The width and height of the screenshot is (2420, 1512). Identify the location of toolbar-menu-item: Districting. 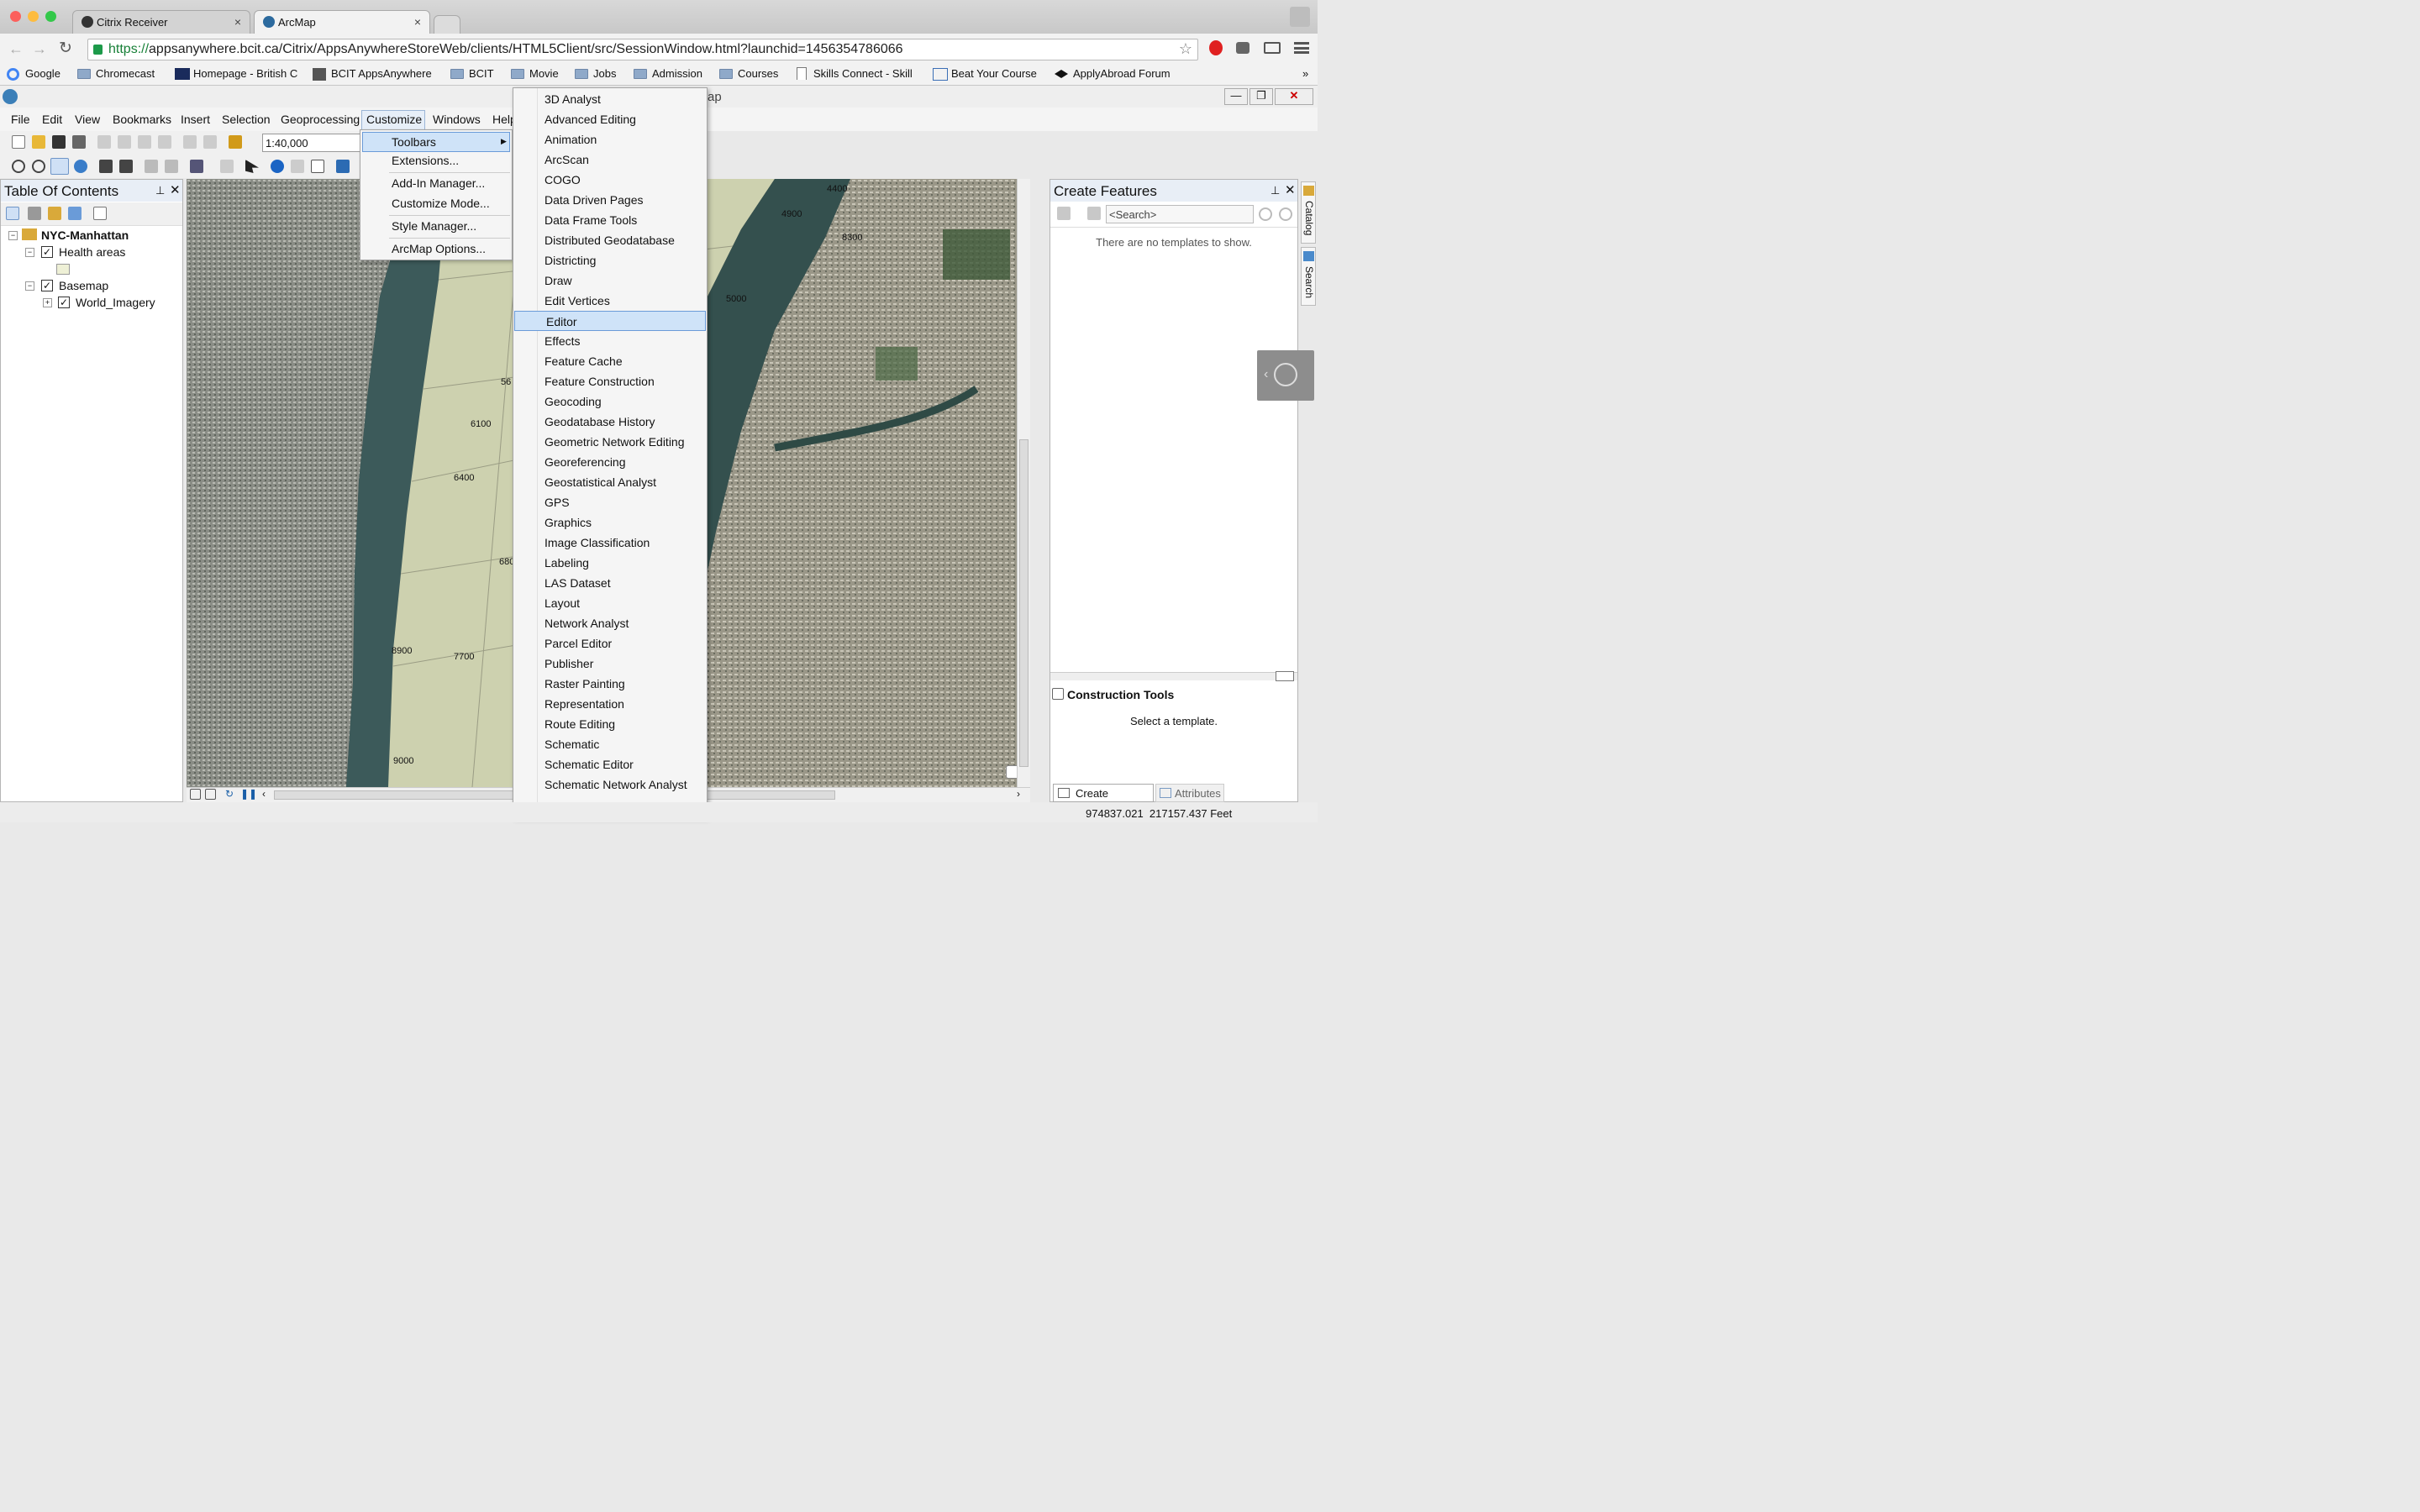
(610, 260).